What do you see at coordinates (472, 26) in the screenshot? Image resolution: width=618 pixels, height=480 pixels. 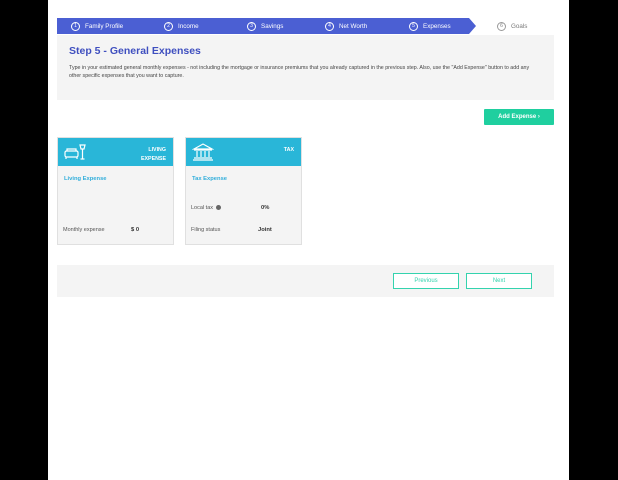 I see `stepper-chevron` at bounding box center [472, 26].